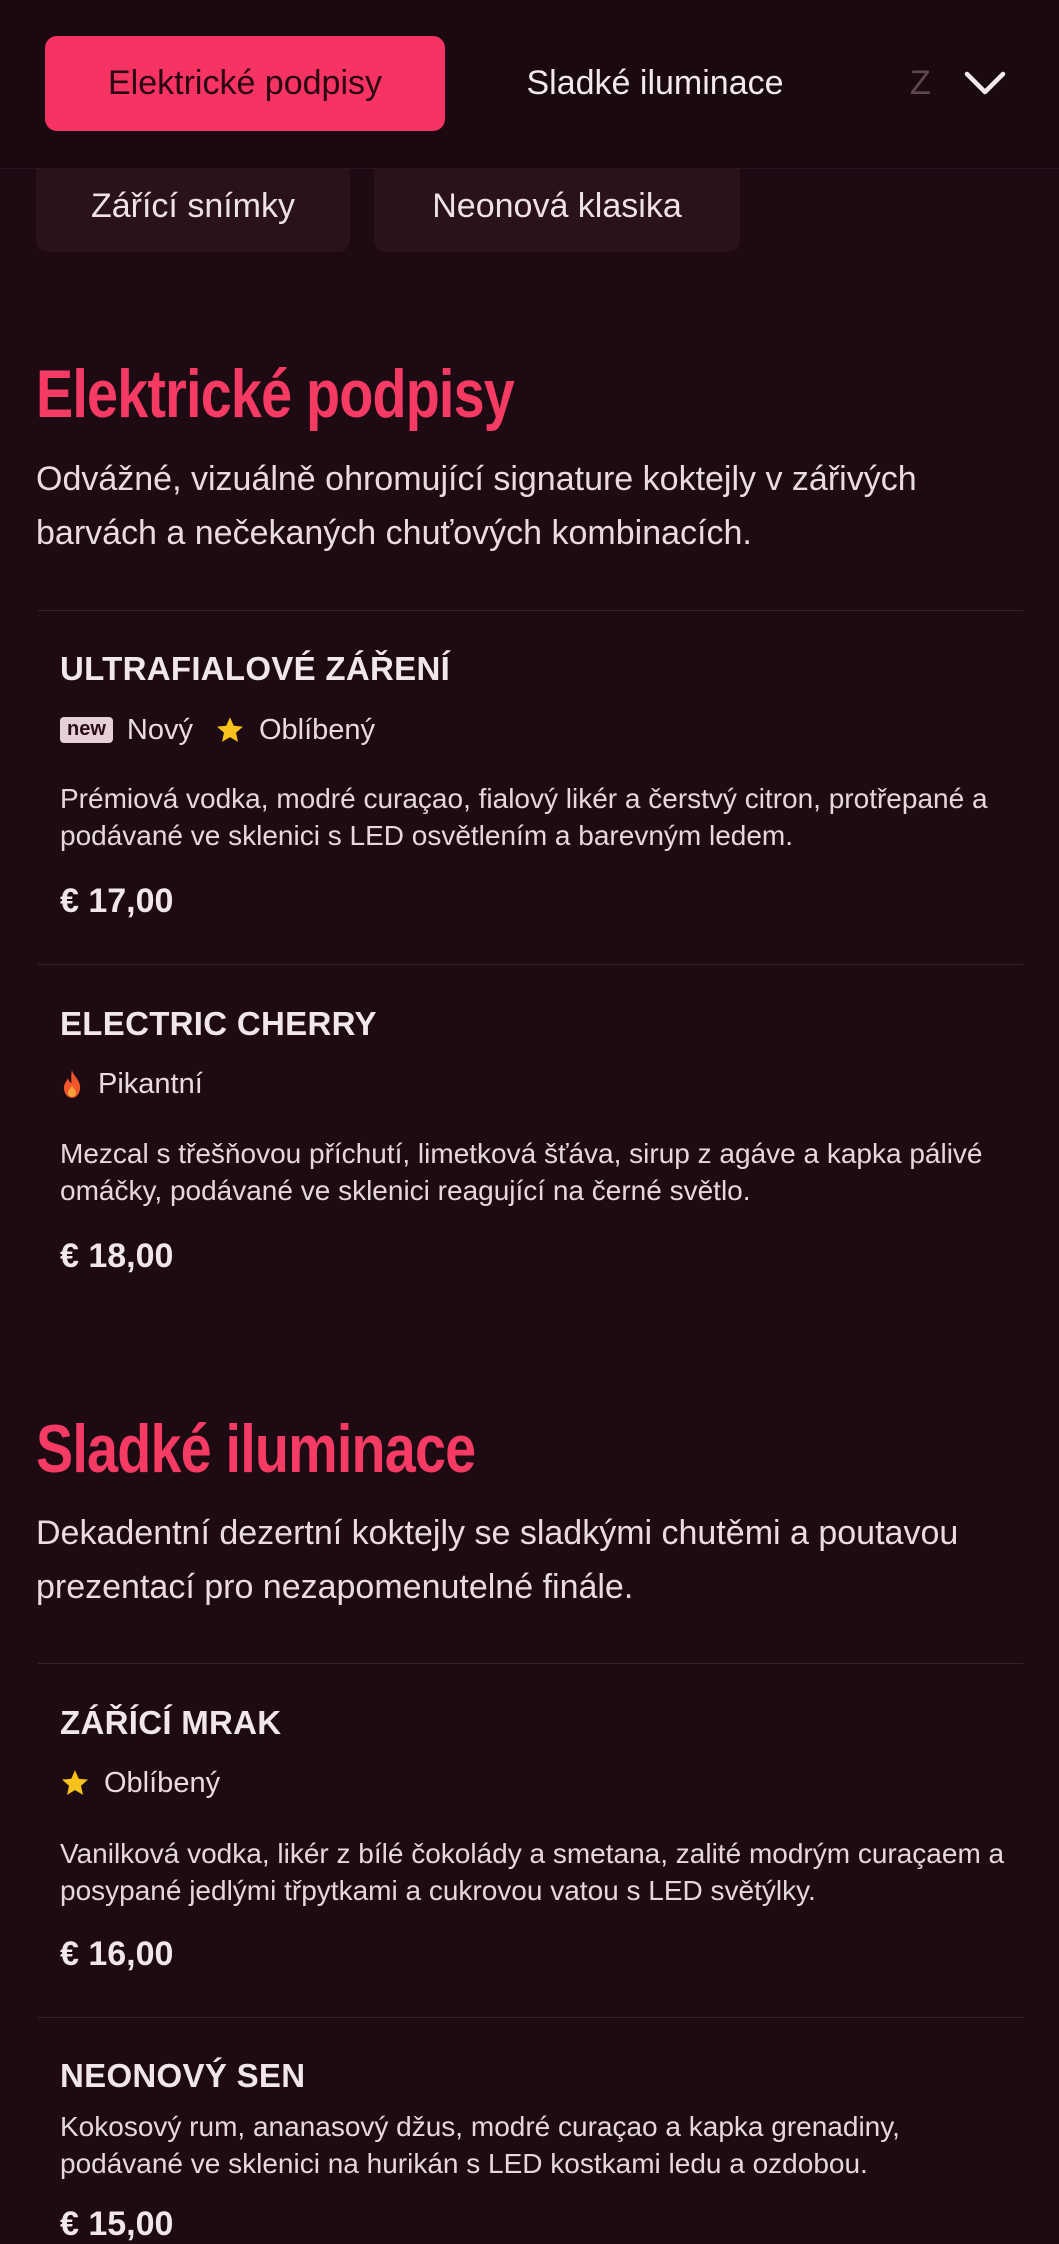 Image resolution: width=1059 pixels, height=2244 pixels. I want to click on flame-icon, so click(72, 1084).